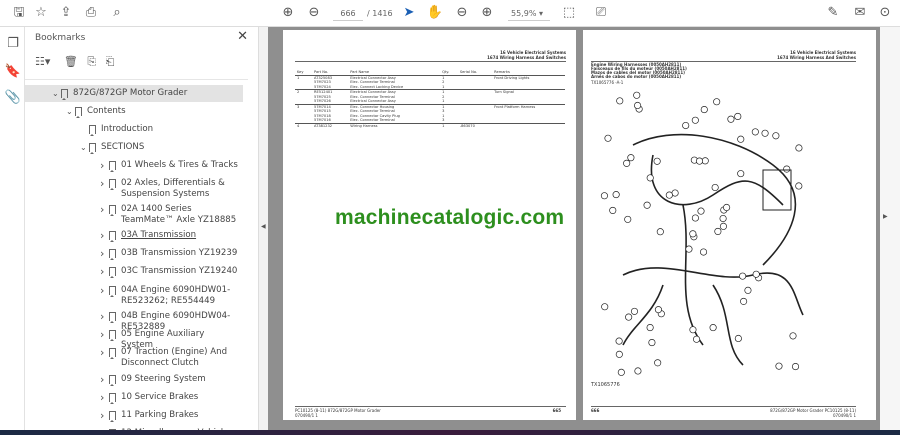 This screenshot has height=435, width=900. Describe the element at coordinates (169, 254) in the screenshot. I see `bookmark-item: › 03B Transmission YZ19239` at that location.